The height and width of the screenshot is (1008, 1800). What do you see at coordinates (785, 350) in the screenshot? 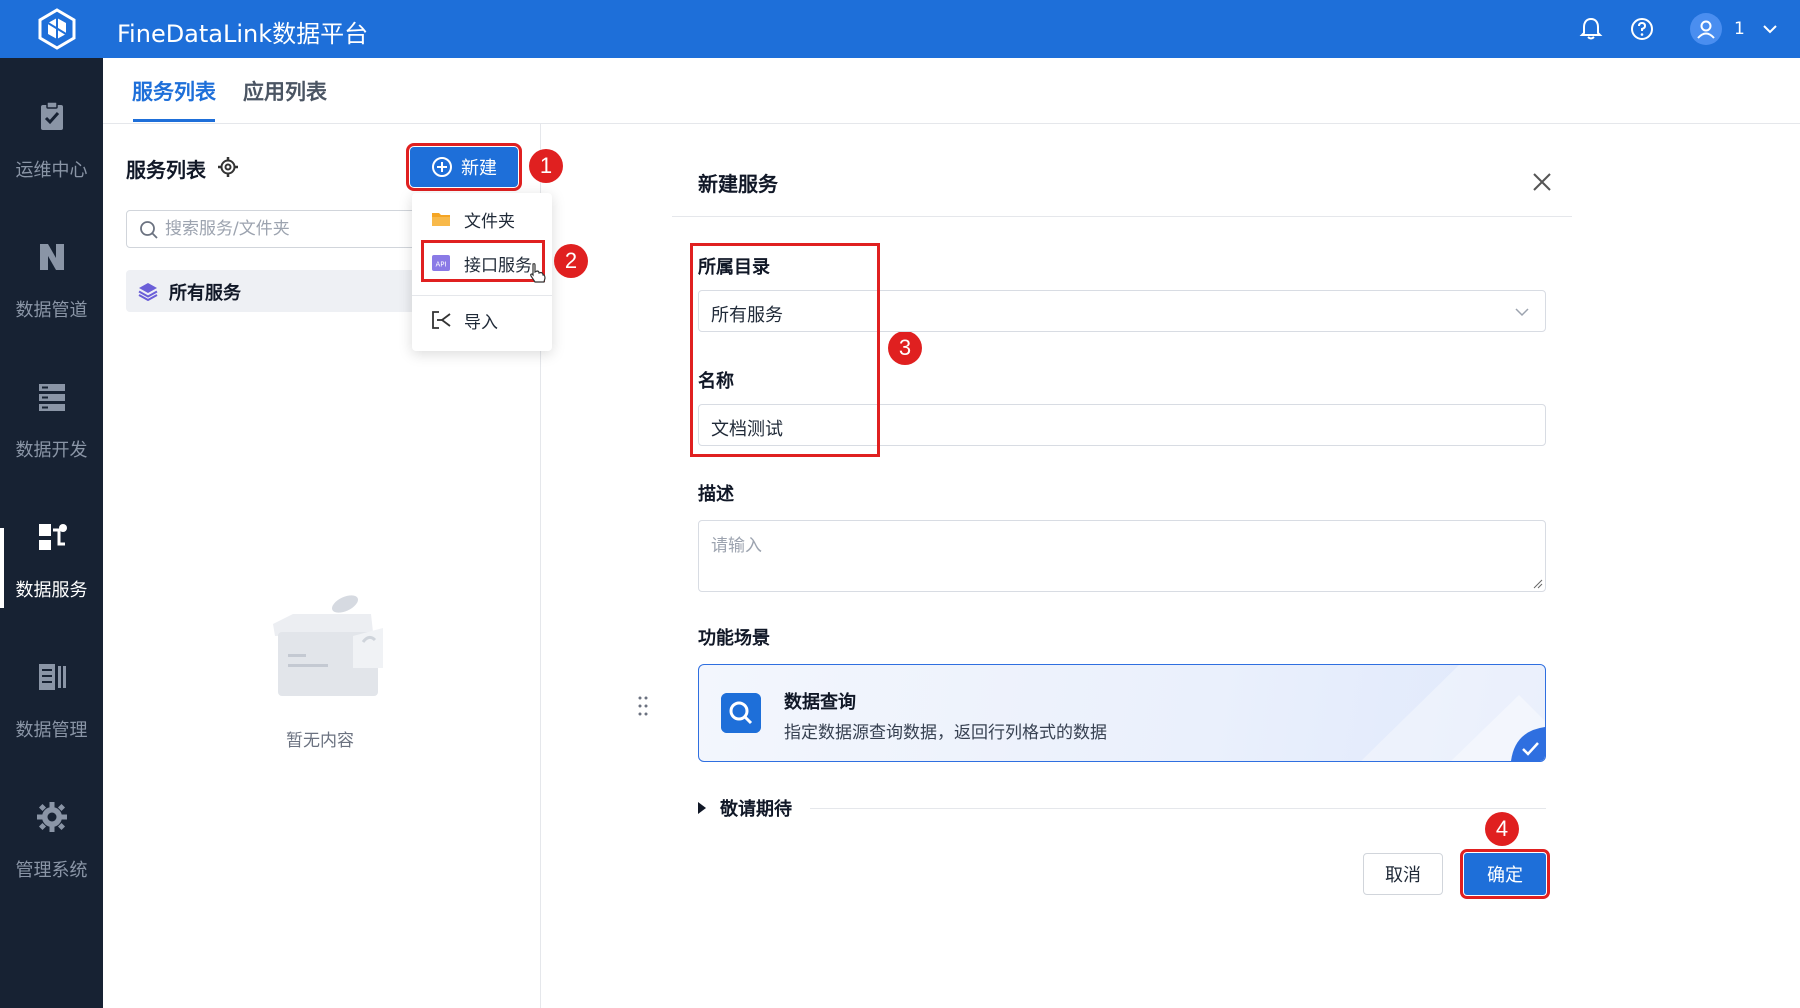
I see `highlight-fields` at bounding box center [785, 350].